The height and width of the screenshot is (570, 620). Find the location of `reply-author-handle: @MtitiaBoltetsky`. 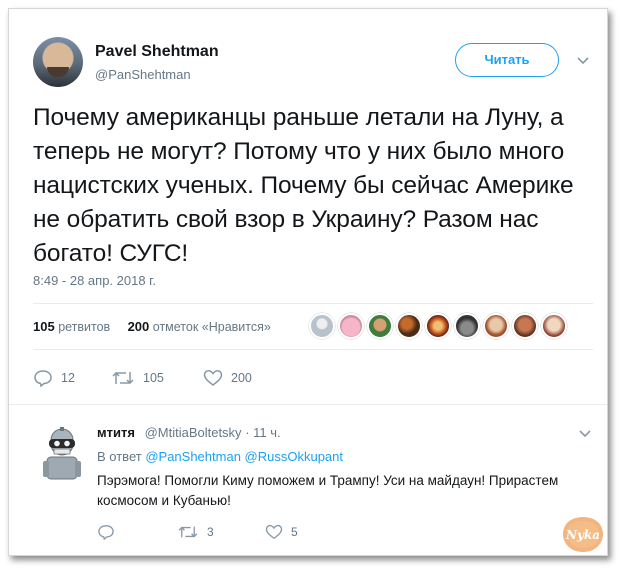

reply-author-handle: @MtitiaBoltetsky is located at coordinates (193, 432).